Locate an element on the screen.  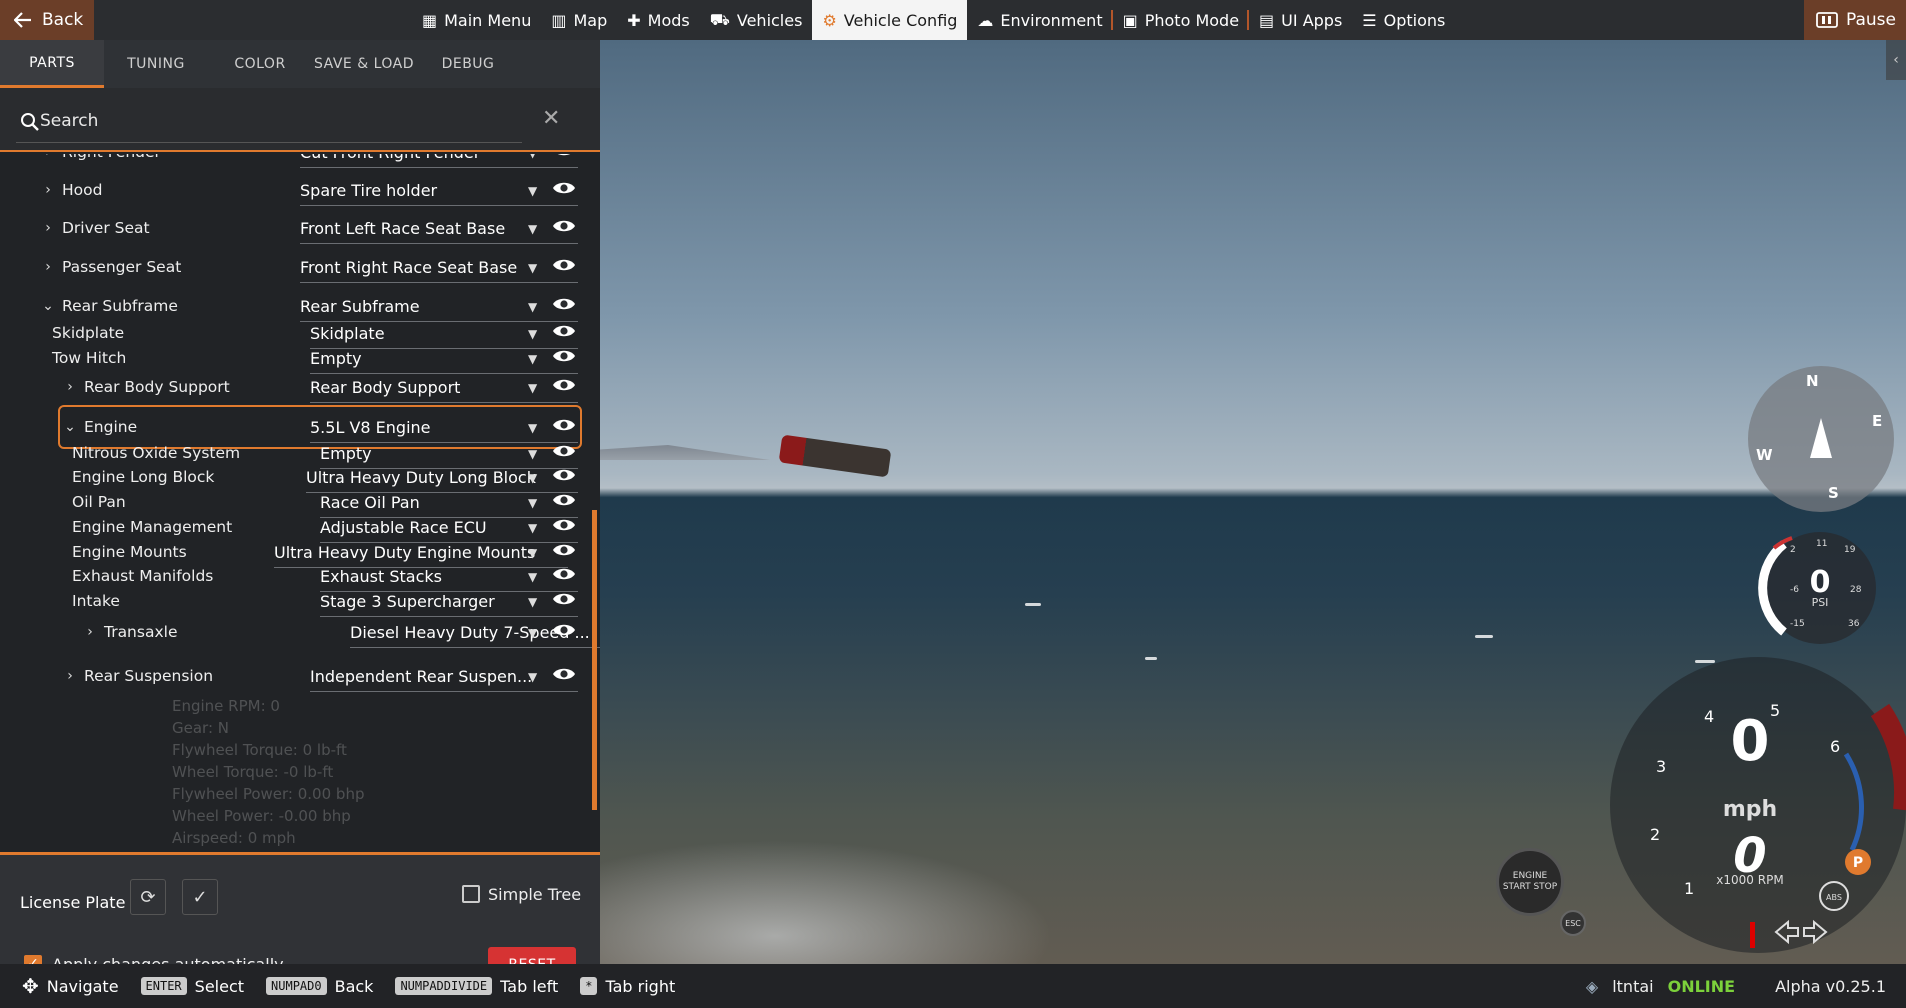
vehicle-model is located at coordinates (835, 456).